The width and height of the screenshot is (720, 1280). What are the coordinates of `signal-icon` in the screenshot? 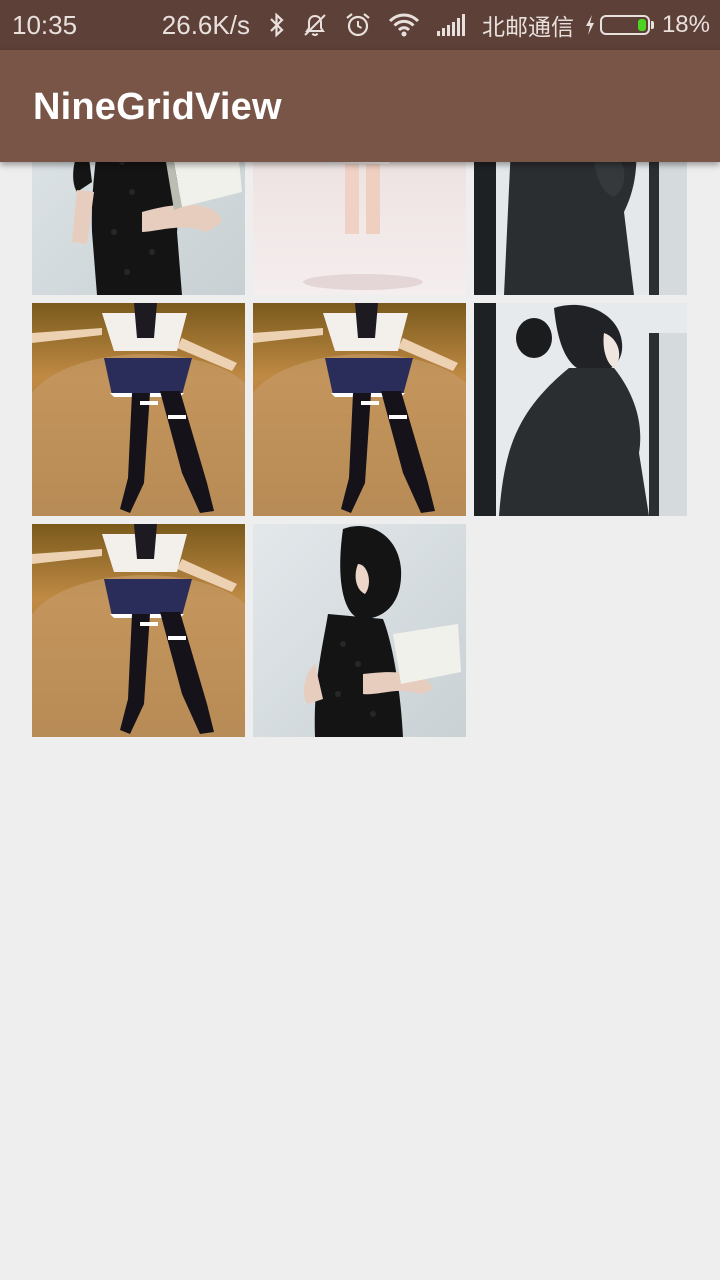 It's located at (452, 25).